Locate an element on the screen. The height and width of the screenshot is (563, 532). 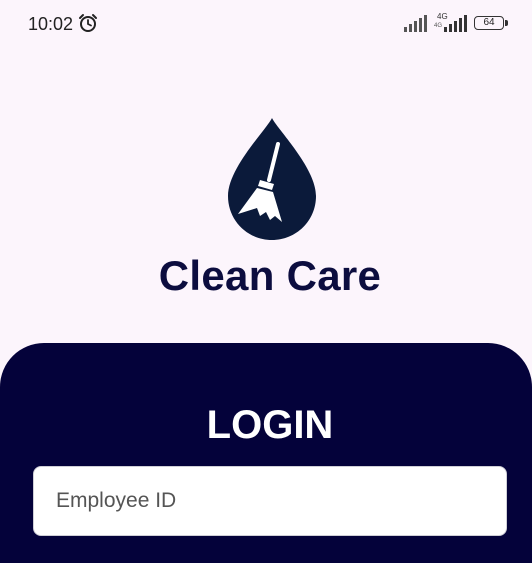
water-drop-broom-icon is located at coordinates (272, 179).